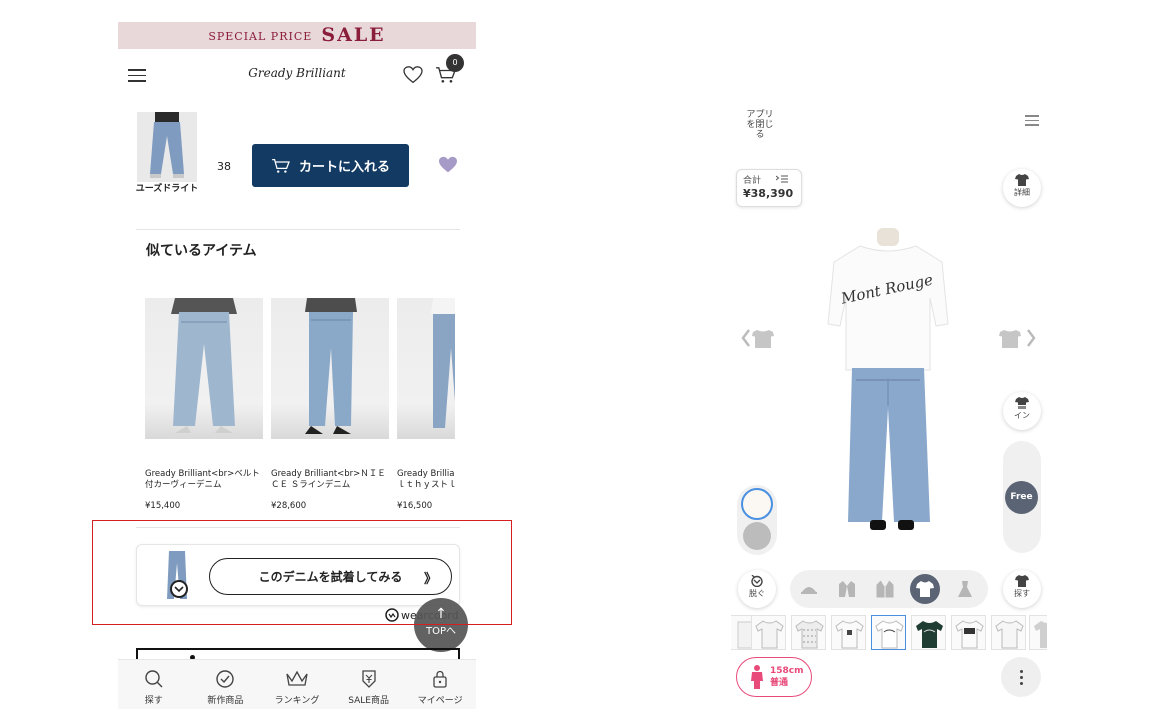 This screenshot has height=718, width=1166. I want to click on body-type-chip: 158cm 普通, so click(774, 677).